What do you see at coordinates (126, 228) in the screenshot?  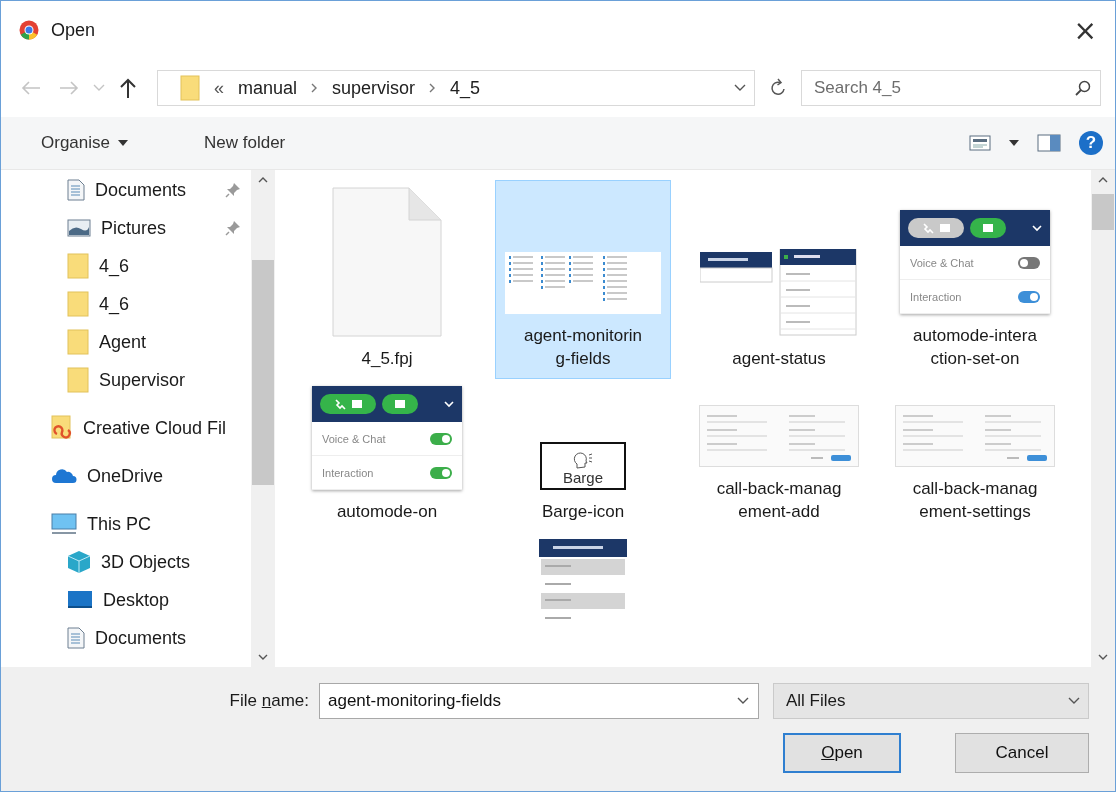 I see `sidebar-item: Pictures` at bounding box center [126, 228].